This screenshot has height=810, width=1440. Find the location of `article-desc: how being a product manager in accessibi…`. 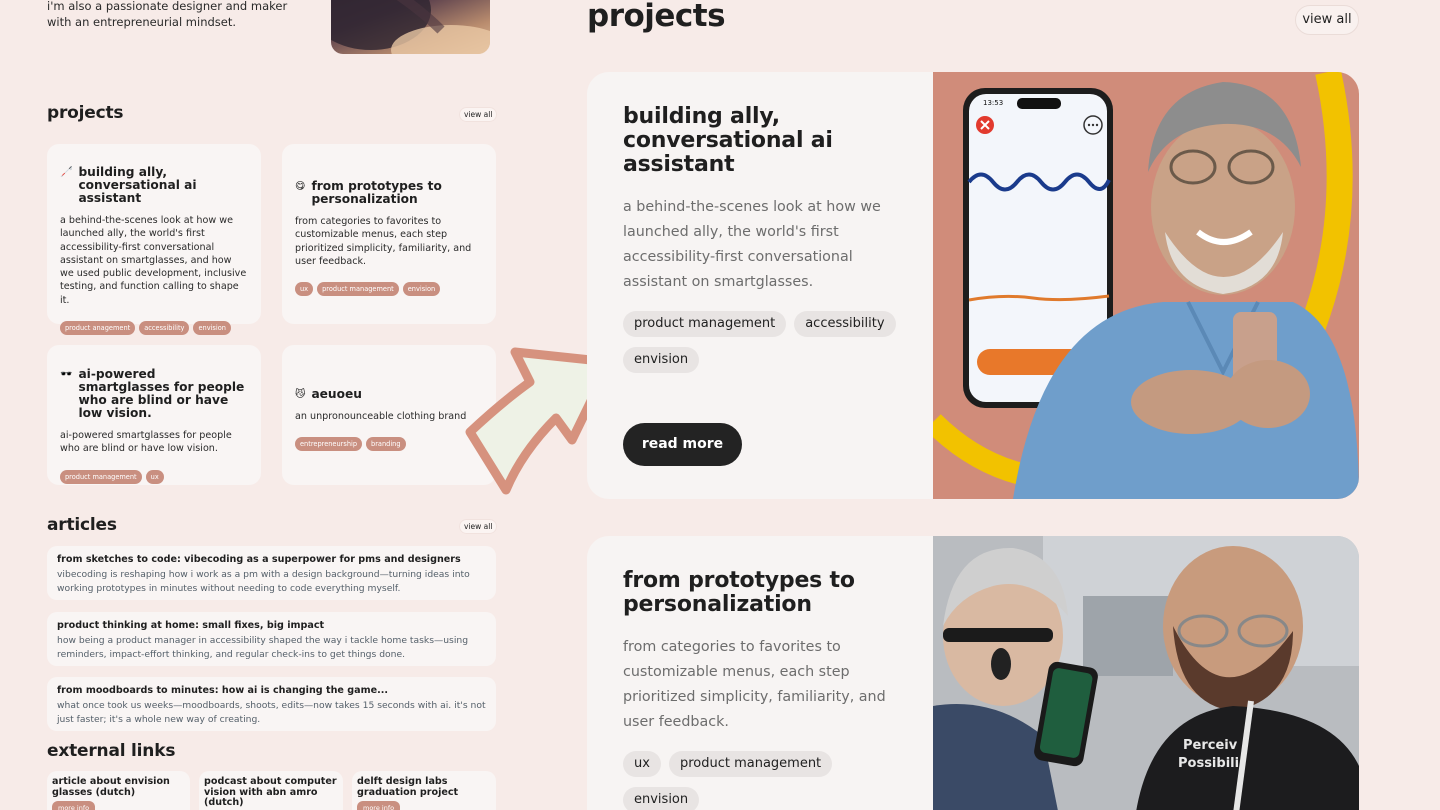

article-desc: how being a product manager in accessibi… is located at coordinates (263, 647).